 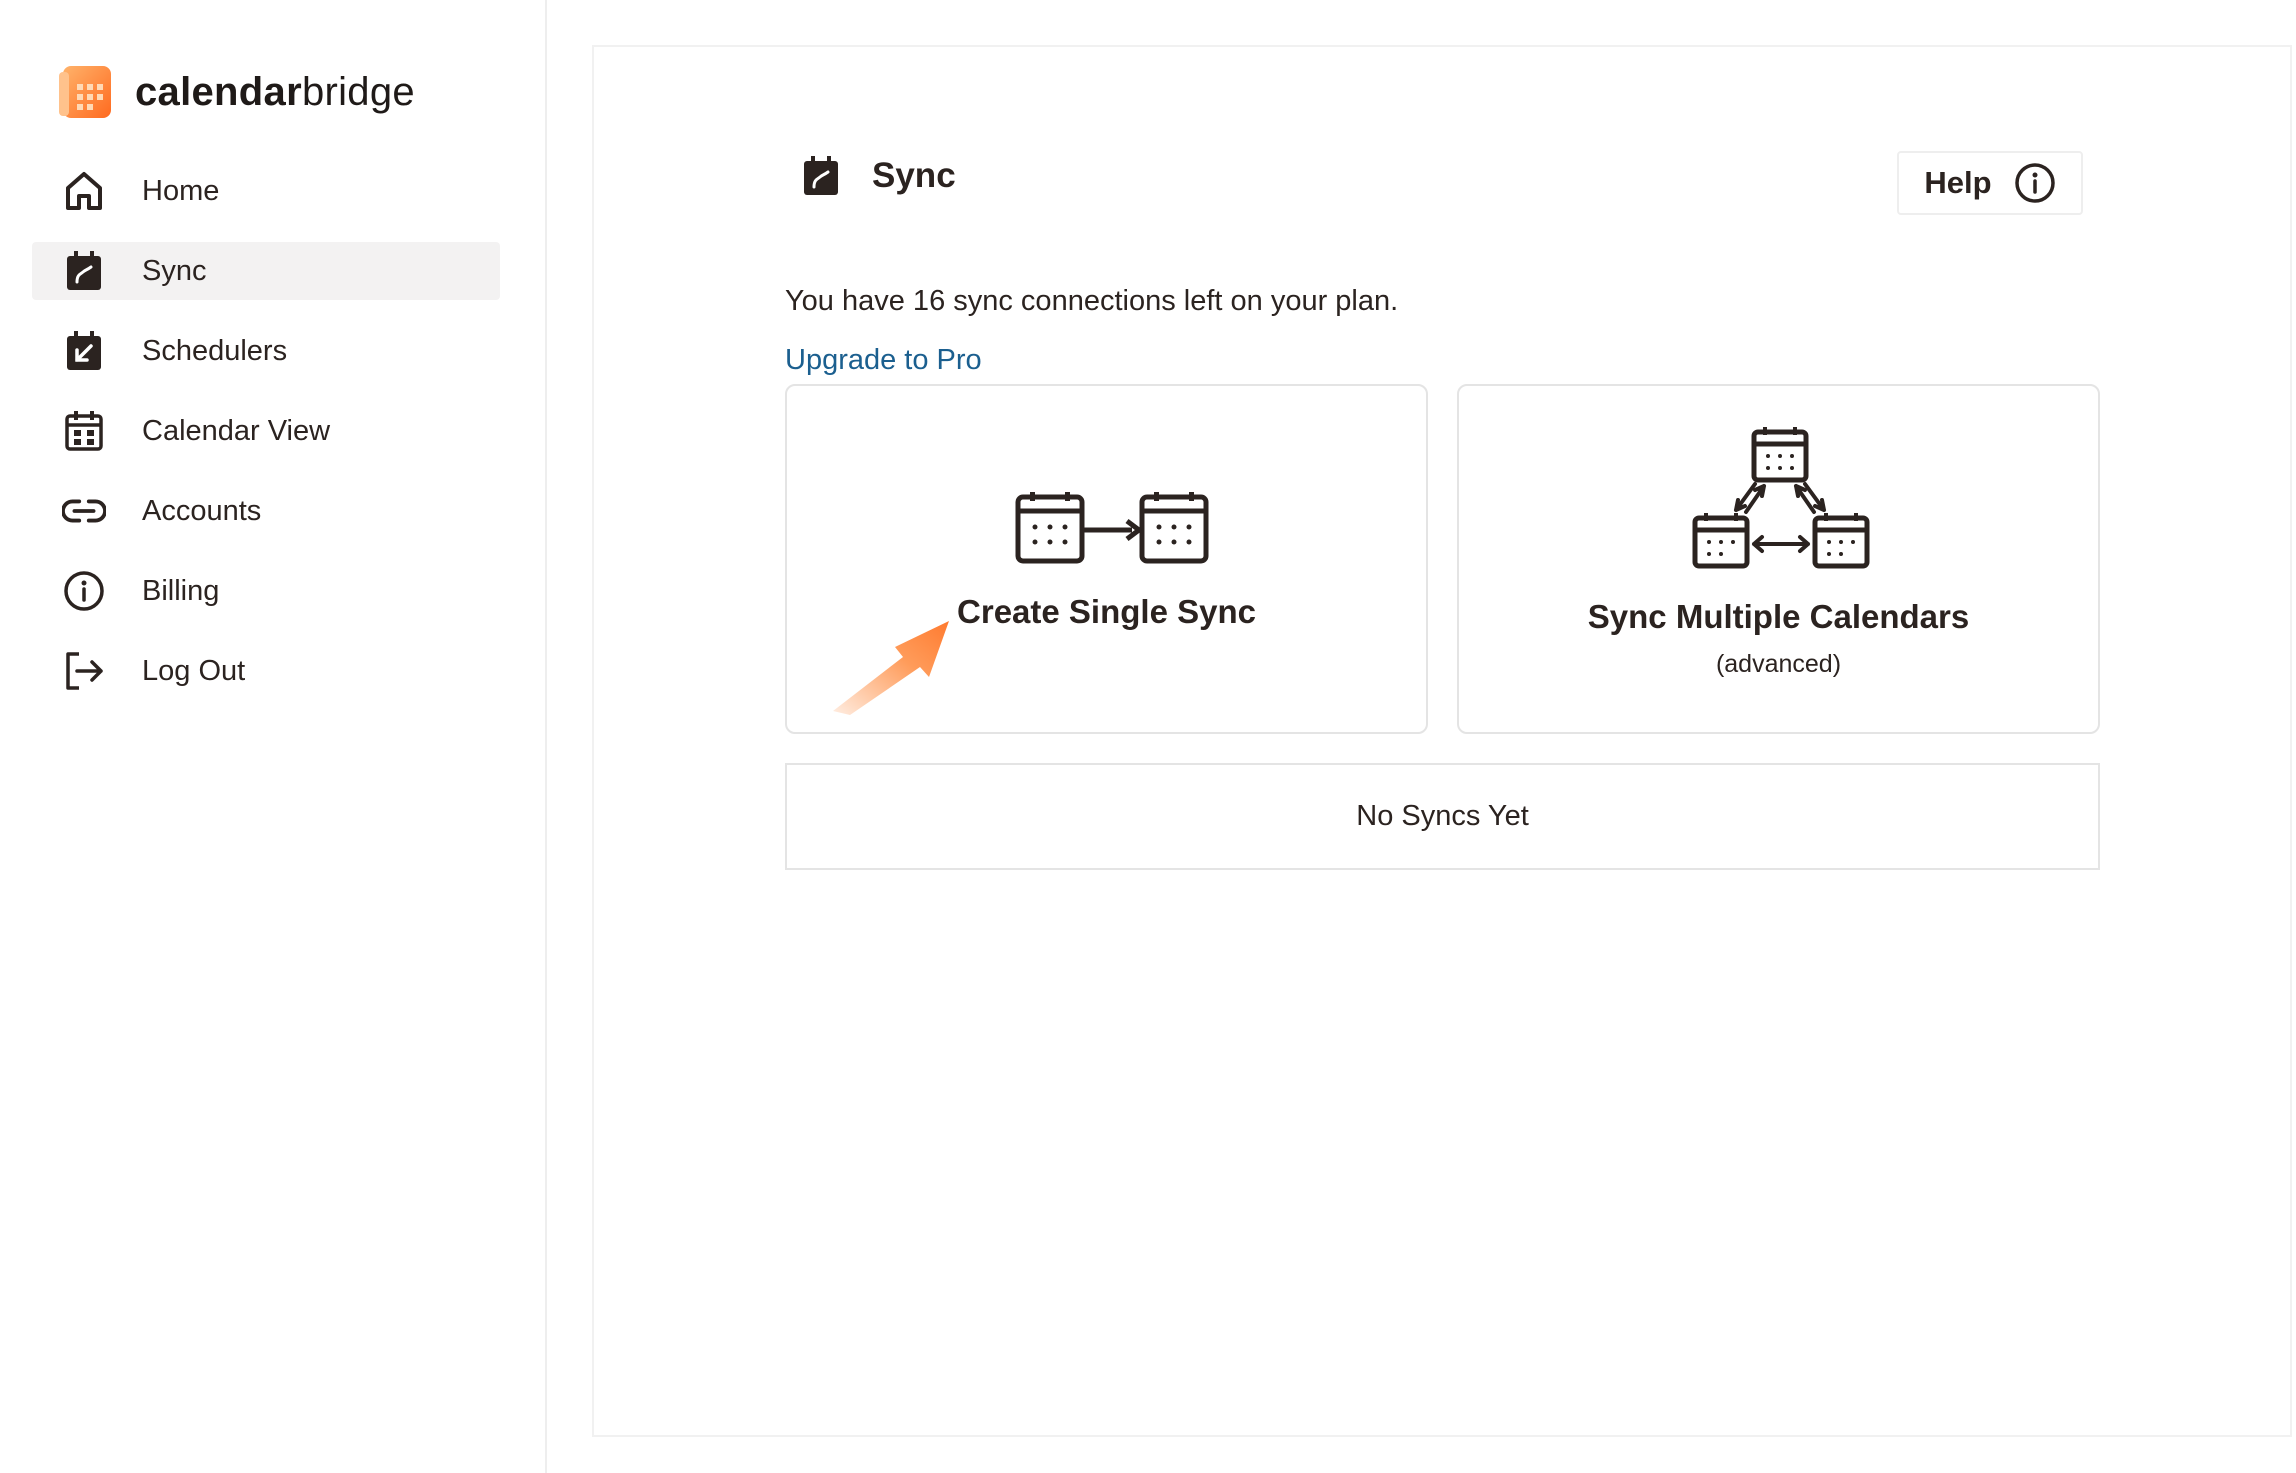 What do you see at coordinates (891, 668) in the screenshot?
I see `pointer-arrow-icon` at bounding box center [891, 668].